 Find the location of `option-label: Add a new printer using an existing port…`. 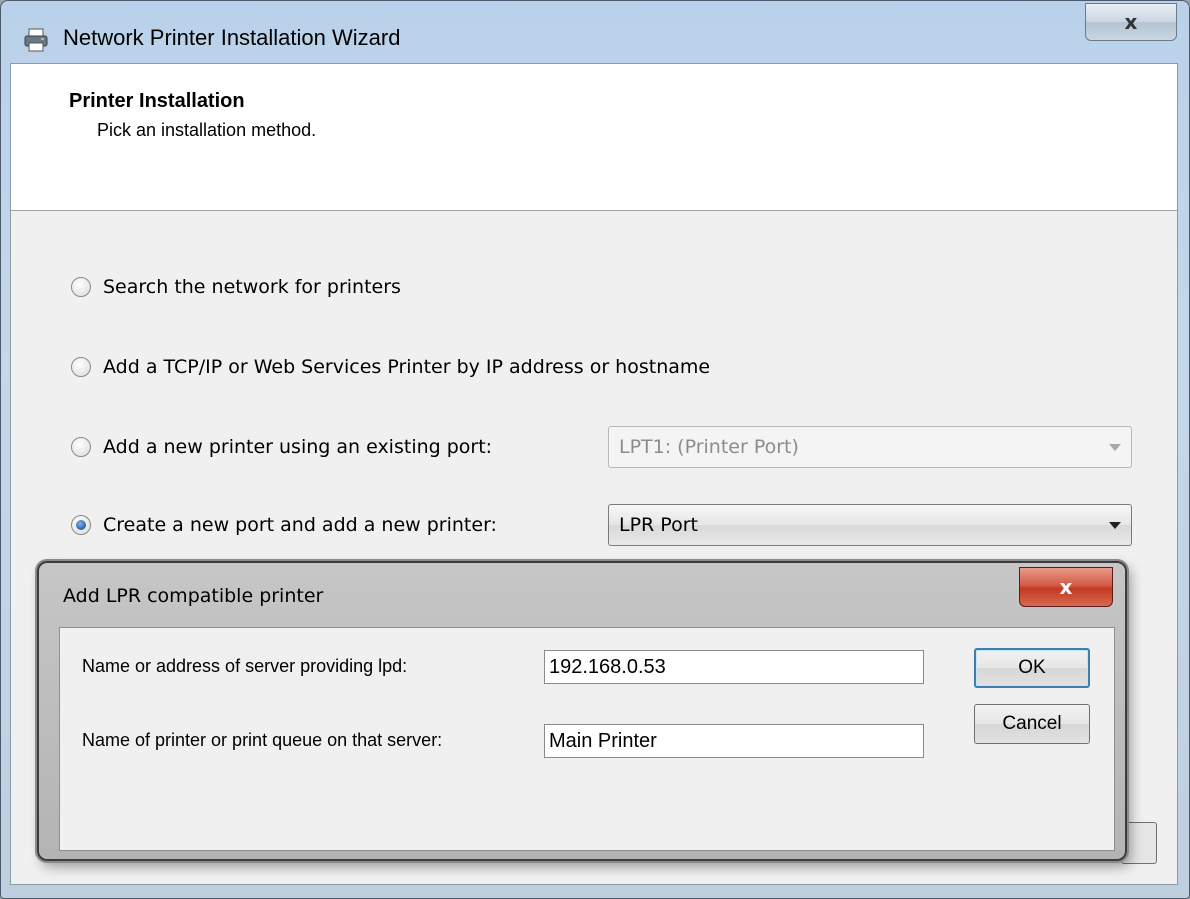

option-label: Add a new printer using an existing port… is located at coordinates (298, 447).